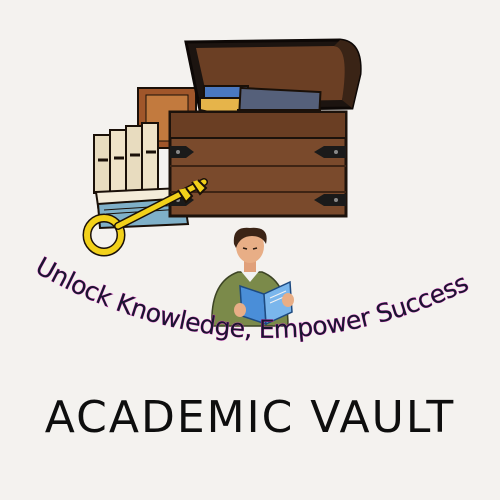 The width and height of the screenshot is (500, 500). What do you see at coordinates (252, 277) in the screenshot?
I see `reading-person-icon` at bounding box center [252, 277].